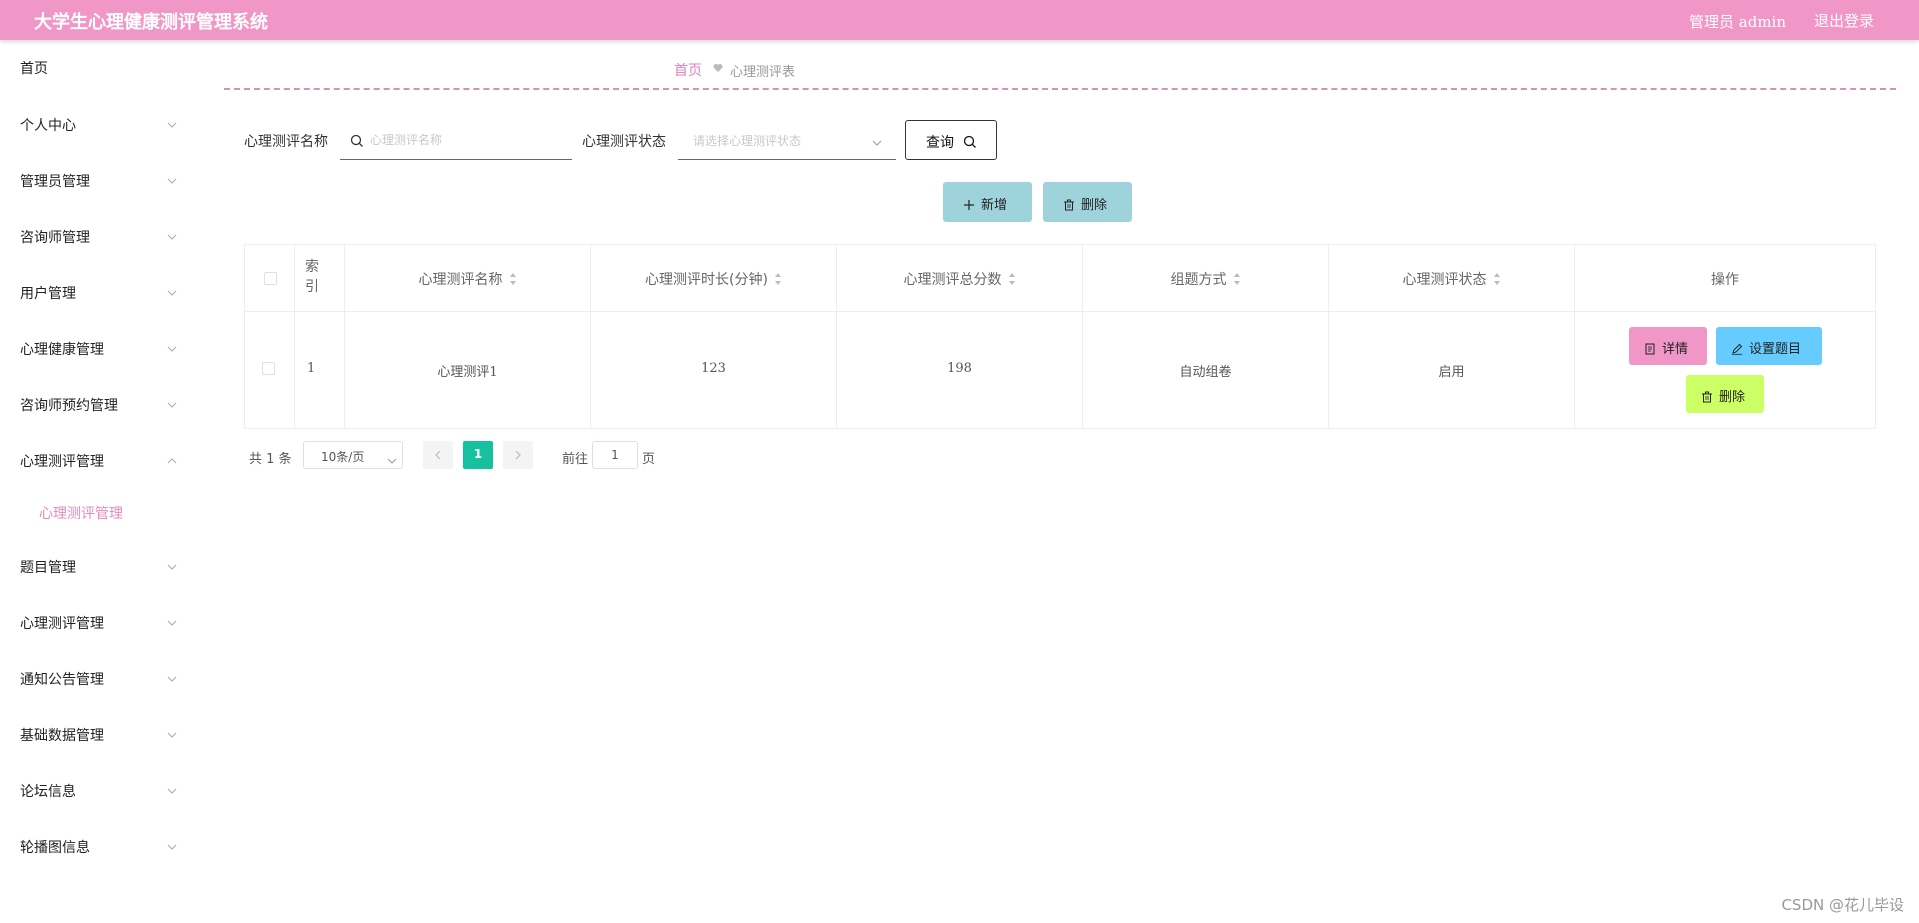 The width and height of the screenshot is (1919, 923). I want to click on sidebar-item-assessment-manage: 心理测评管理, so click(95, 461).